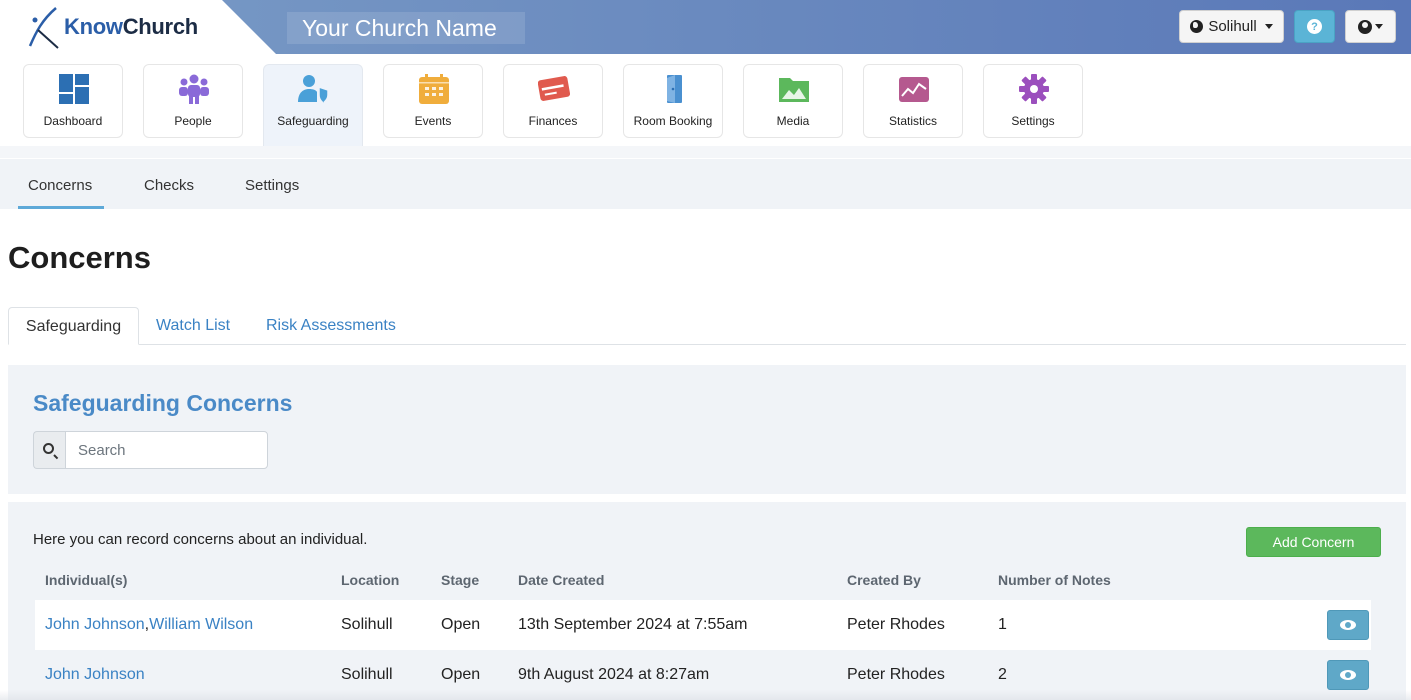  What do you see at coordinates (561, 580) in the screenshot?
I see `column-header-date-created: Date Created` at bounding box center [561, 580].